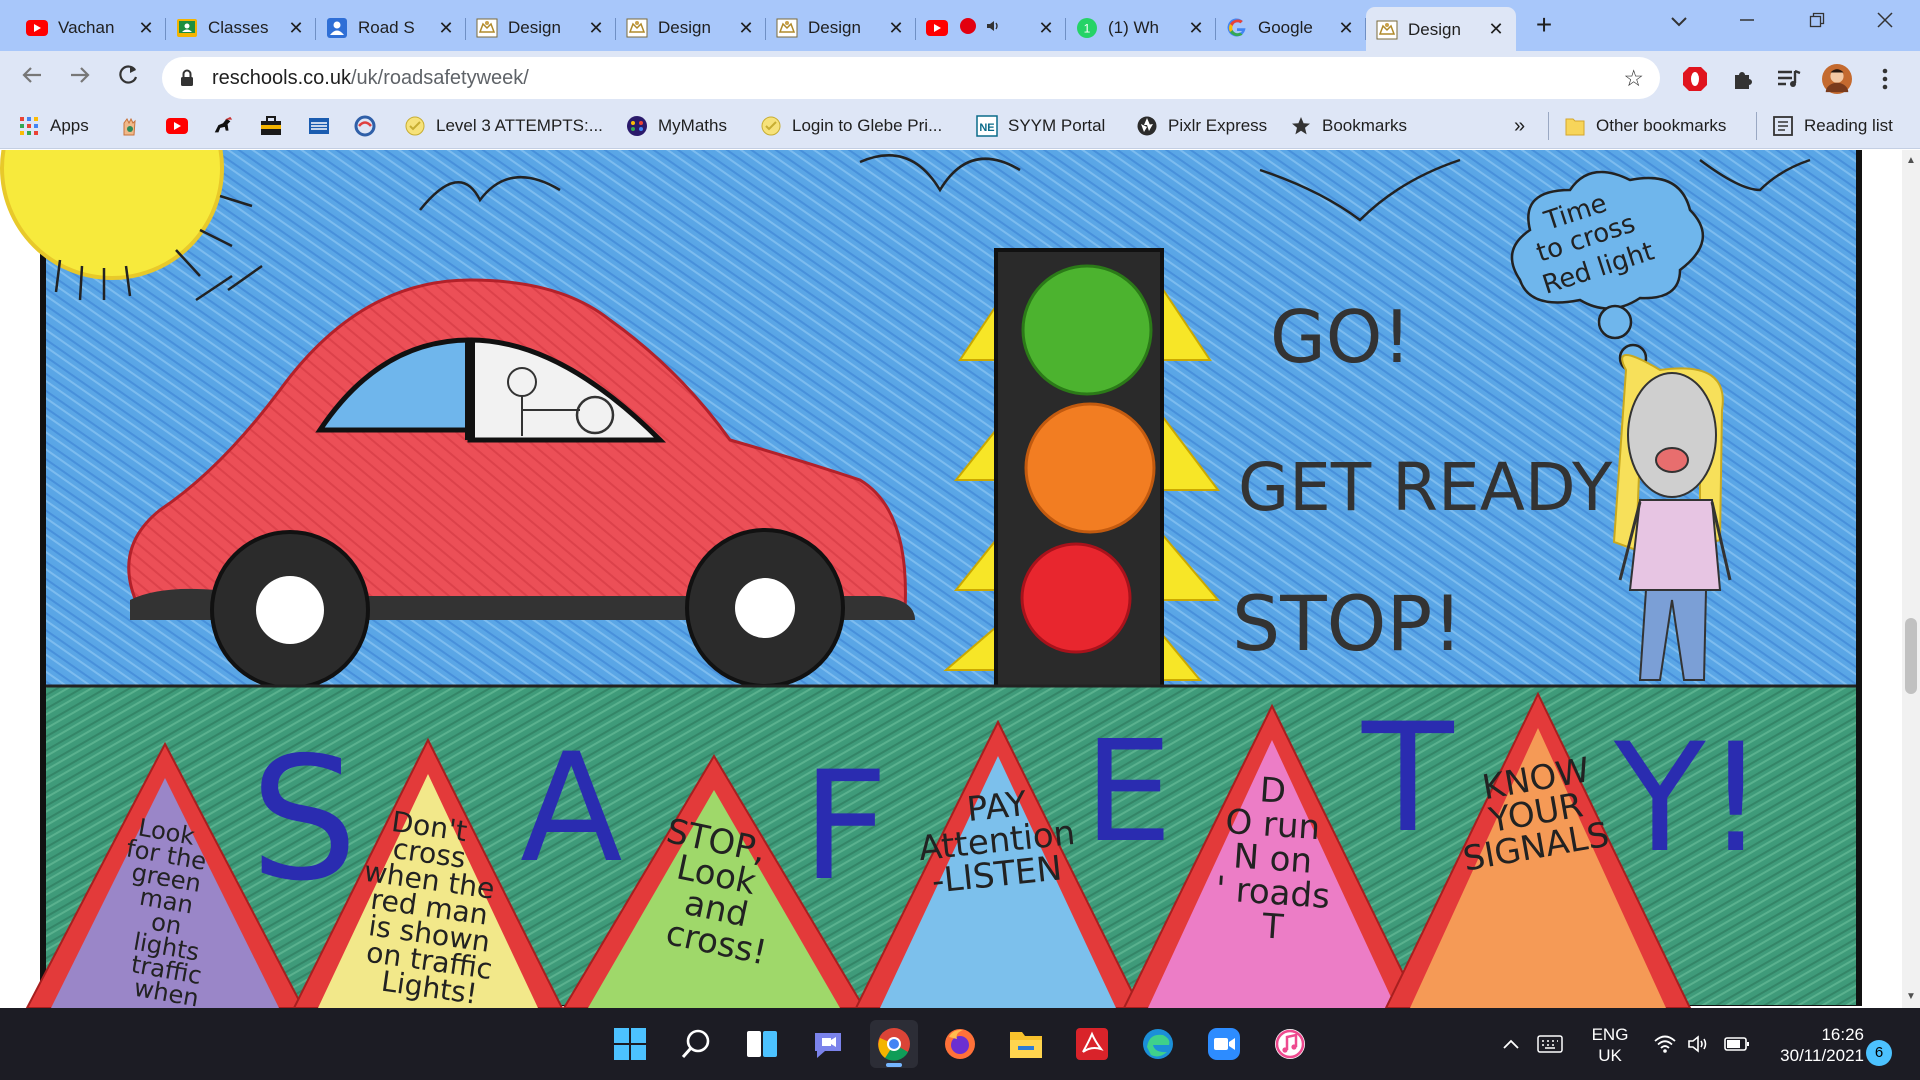 The width and height of the screenshot is (1920, 1080). Describe the element at coordinates (1544, 26) in the screenshot. I see `new-tab-button: +` at that location.